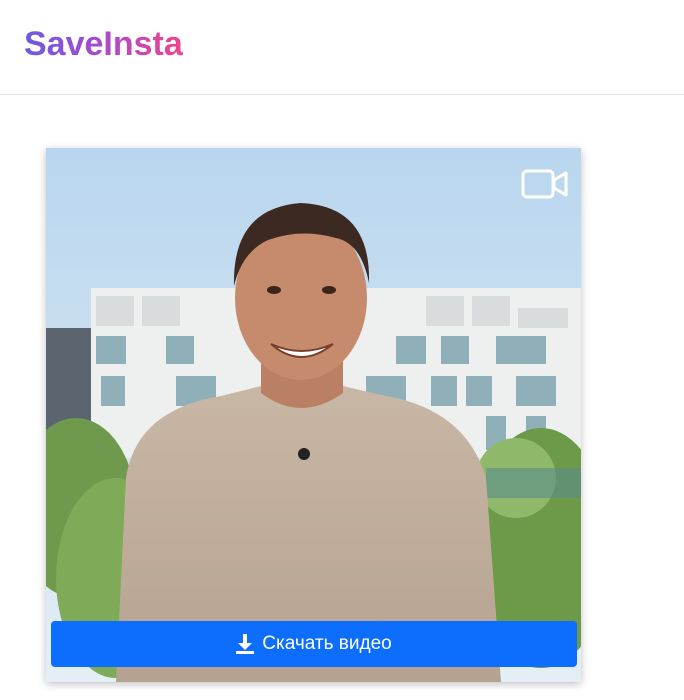 The image size is (684, 700). Describe the element at coordinates (342, 47) in the screenshot. I see `site-header: SaveInsta` at that location.